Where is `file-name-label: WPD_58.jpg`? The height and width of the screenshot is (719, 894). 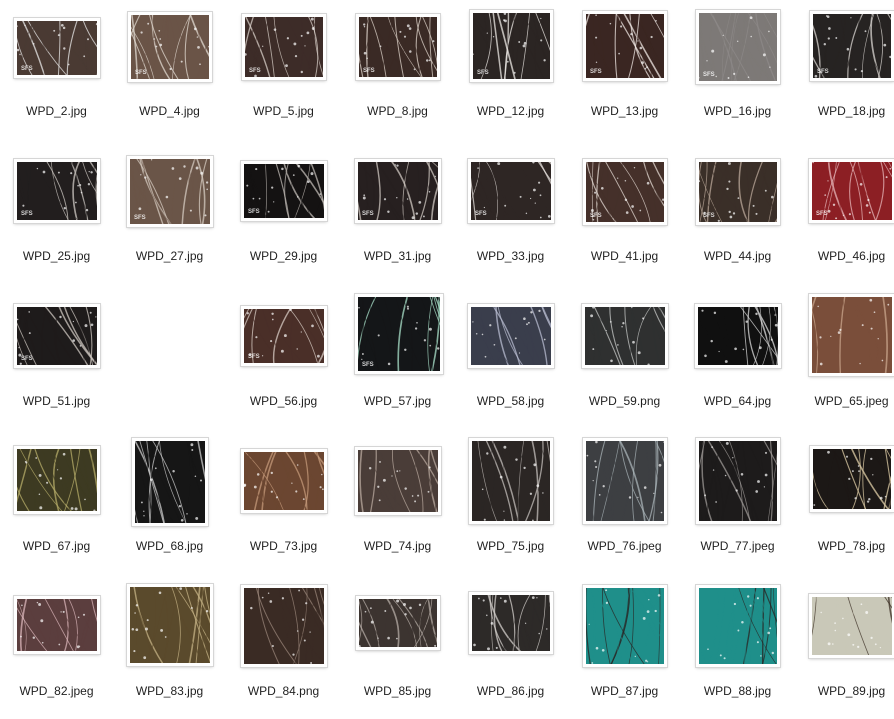
file-name-label: WPD_58.jpg is located at coordinates (510, 401).